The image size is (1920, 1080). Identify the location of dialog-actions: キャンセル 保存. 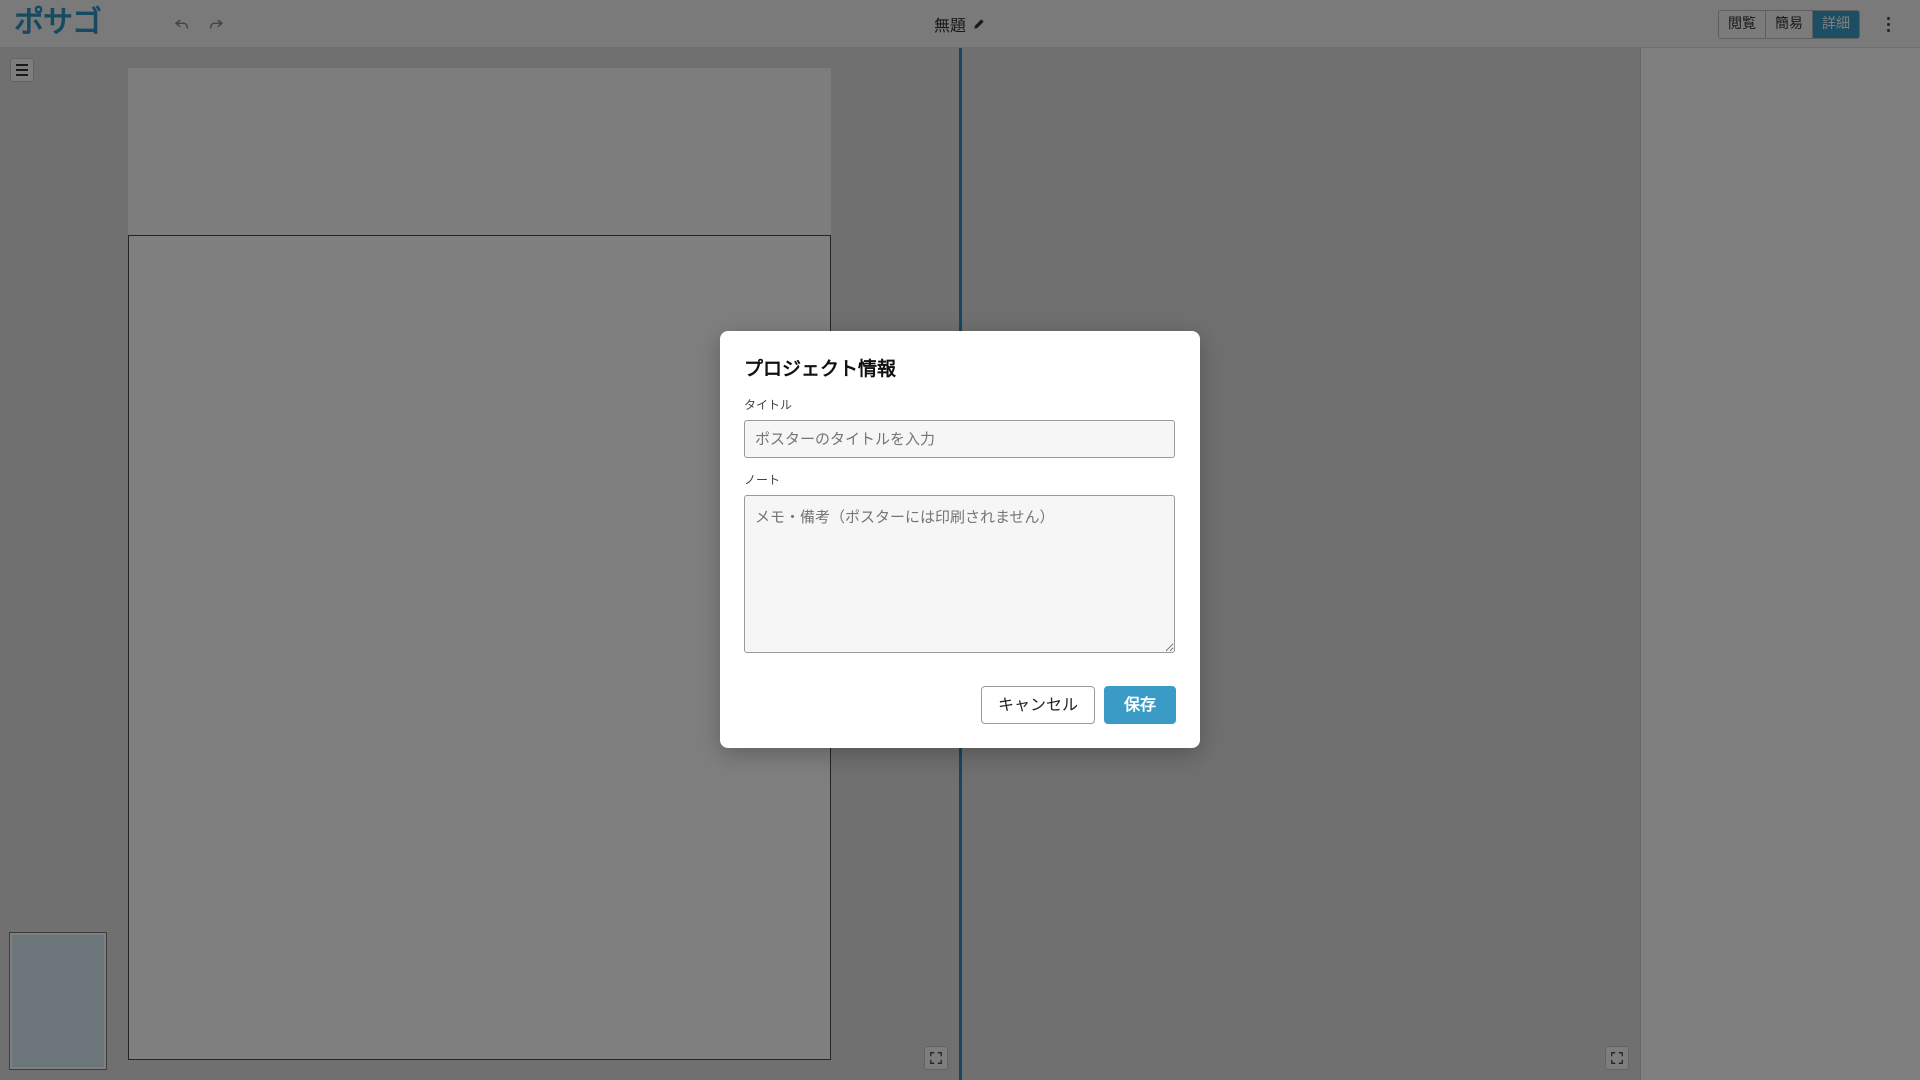
(1078, 705).